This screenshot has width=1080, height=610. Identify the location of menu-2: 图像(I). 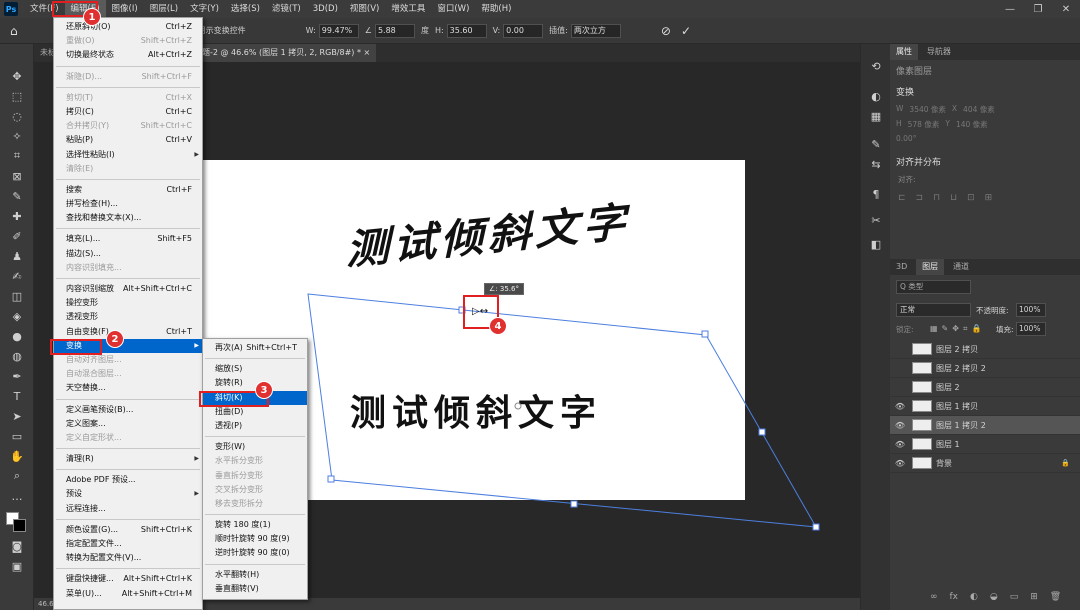
(125, 9).